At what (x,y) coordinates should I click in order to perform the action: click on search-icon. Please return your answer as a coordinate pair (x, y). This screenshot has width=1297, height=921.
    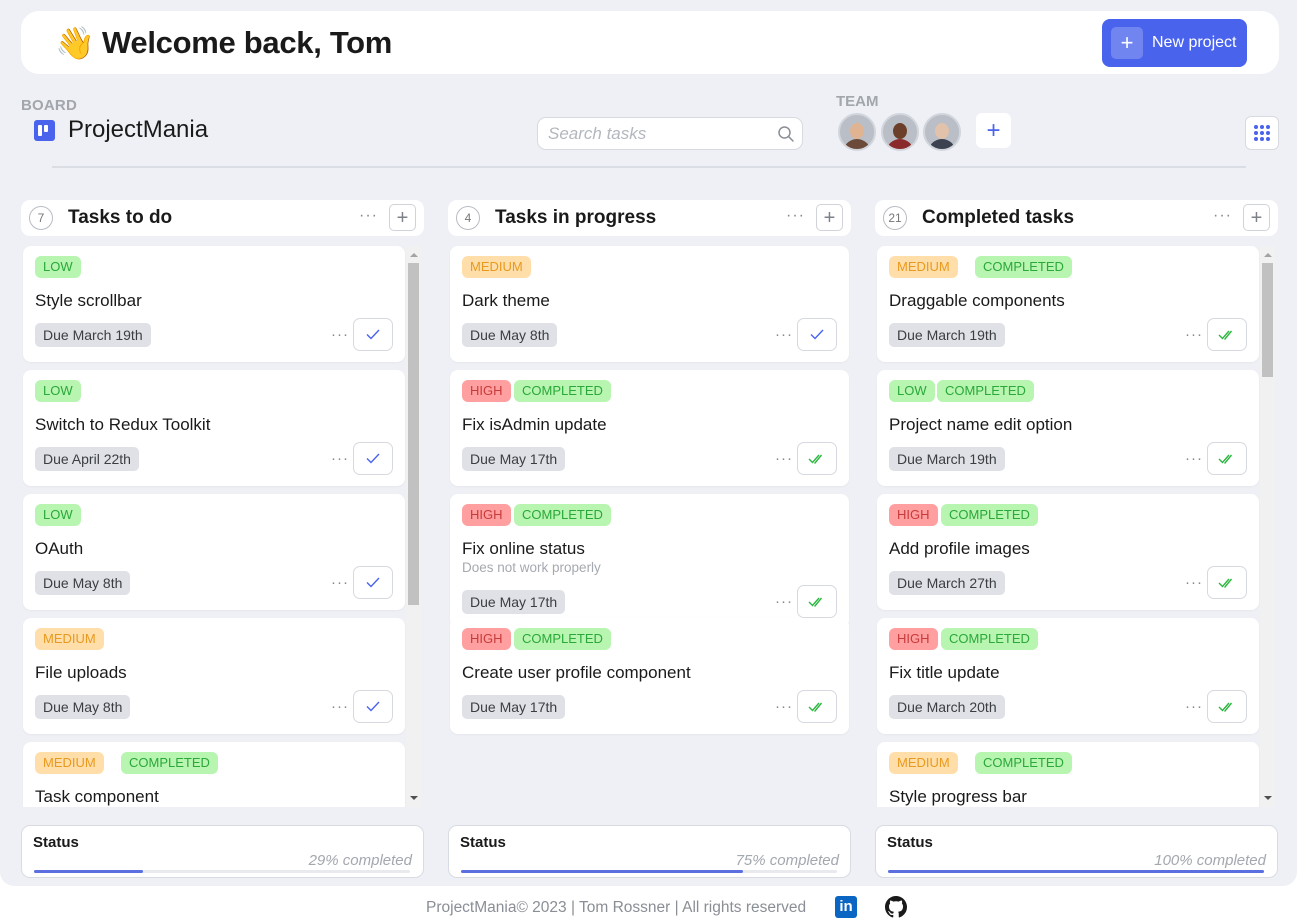
    Looking at the image, I should click on (786, 134).